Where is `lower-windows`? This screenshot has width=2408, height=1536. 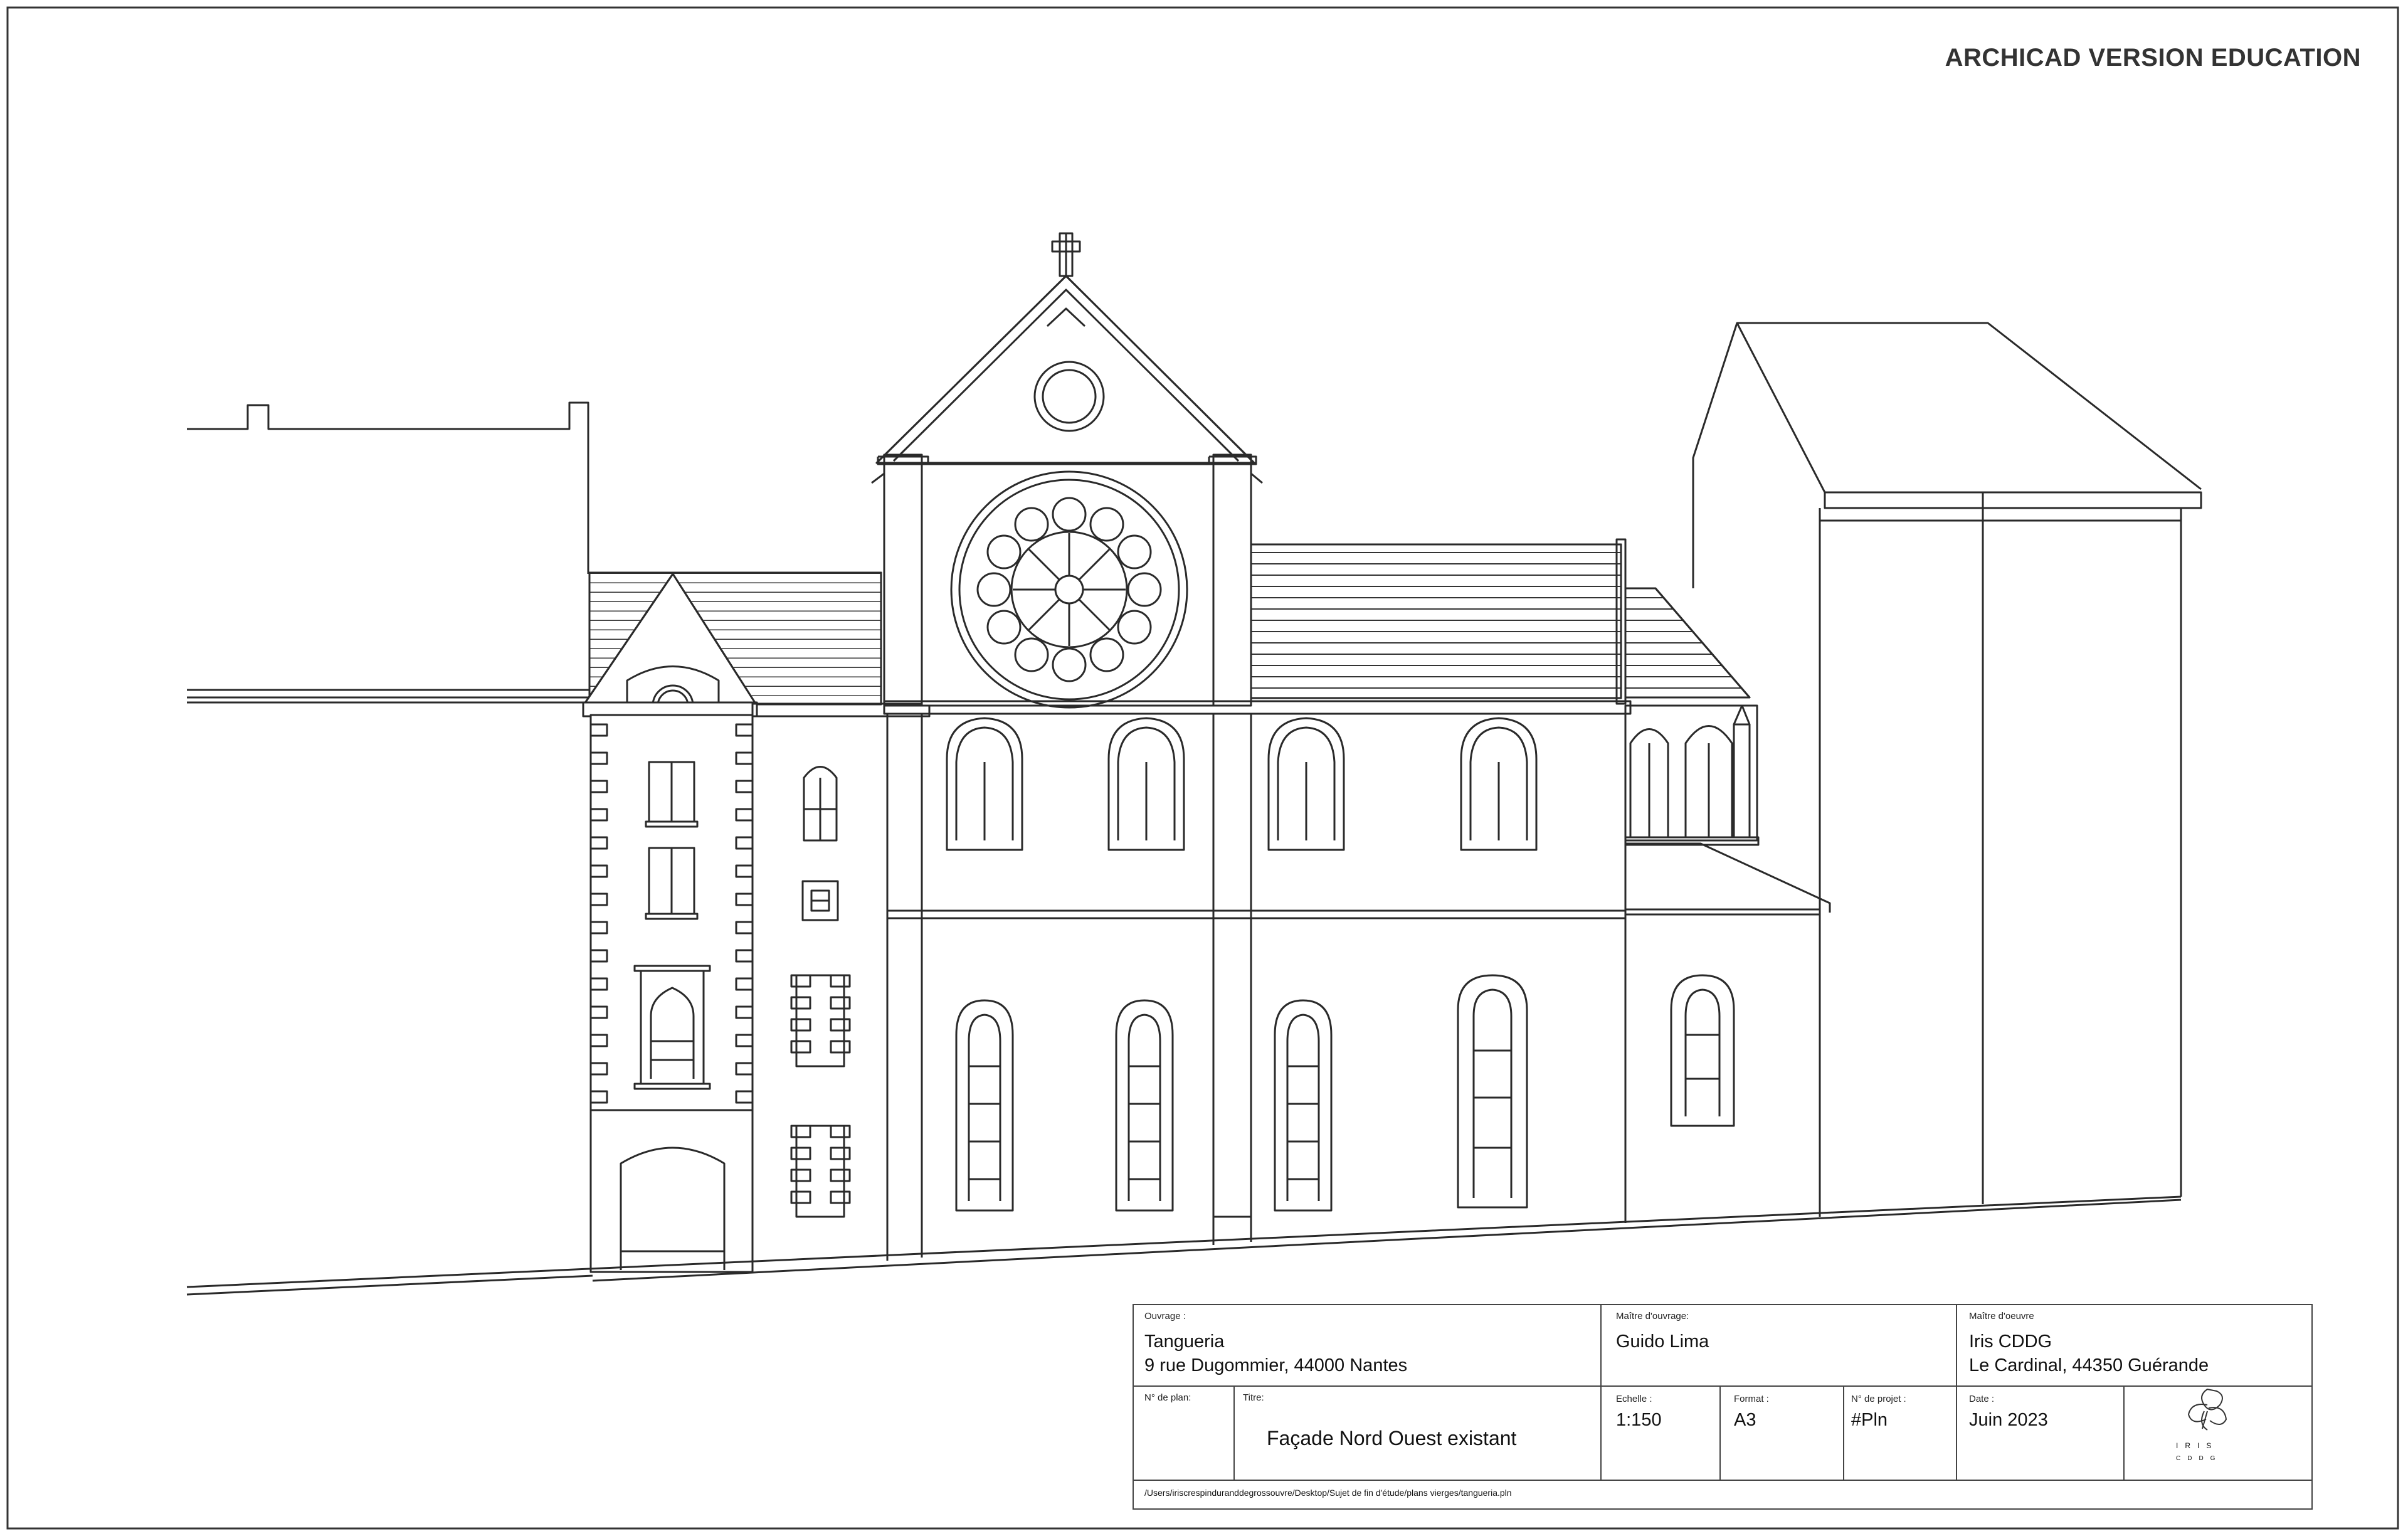
lower-windows is located at coordinates (1241, 1093).